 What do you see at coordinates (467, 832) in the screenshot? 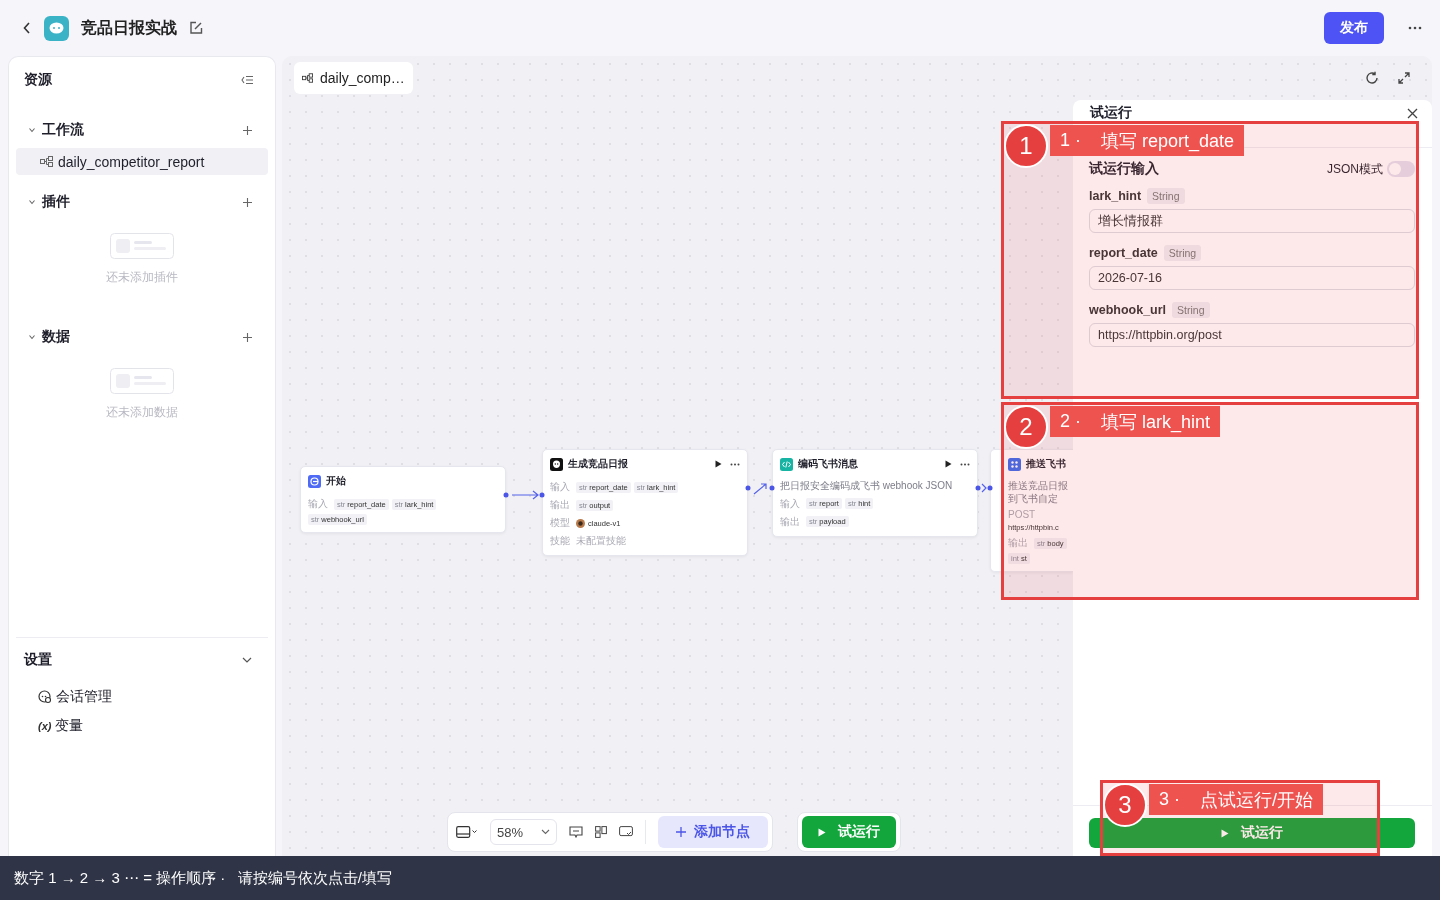
I see `minimap-icon` at bounding box center [467, 832].